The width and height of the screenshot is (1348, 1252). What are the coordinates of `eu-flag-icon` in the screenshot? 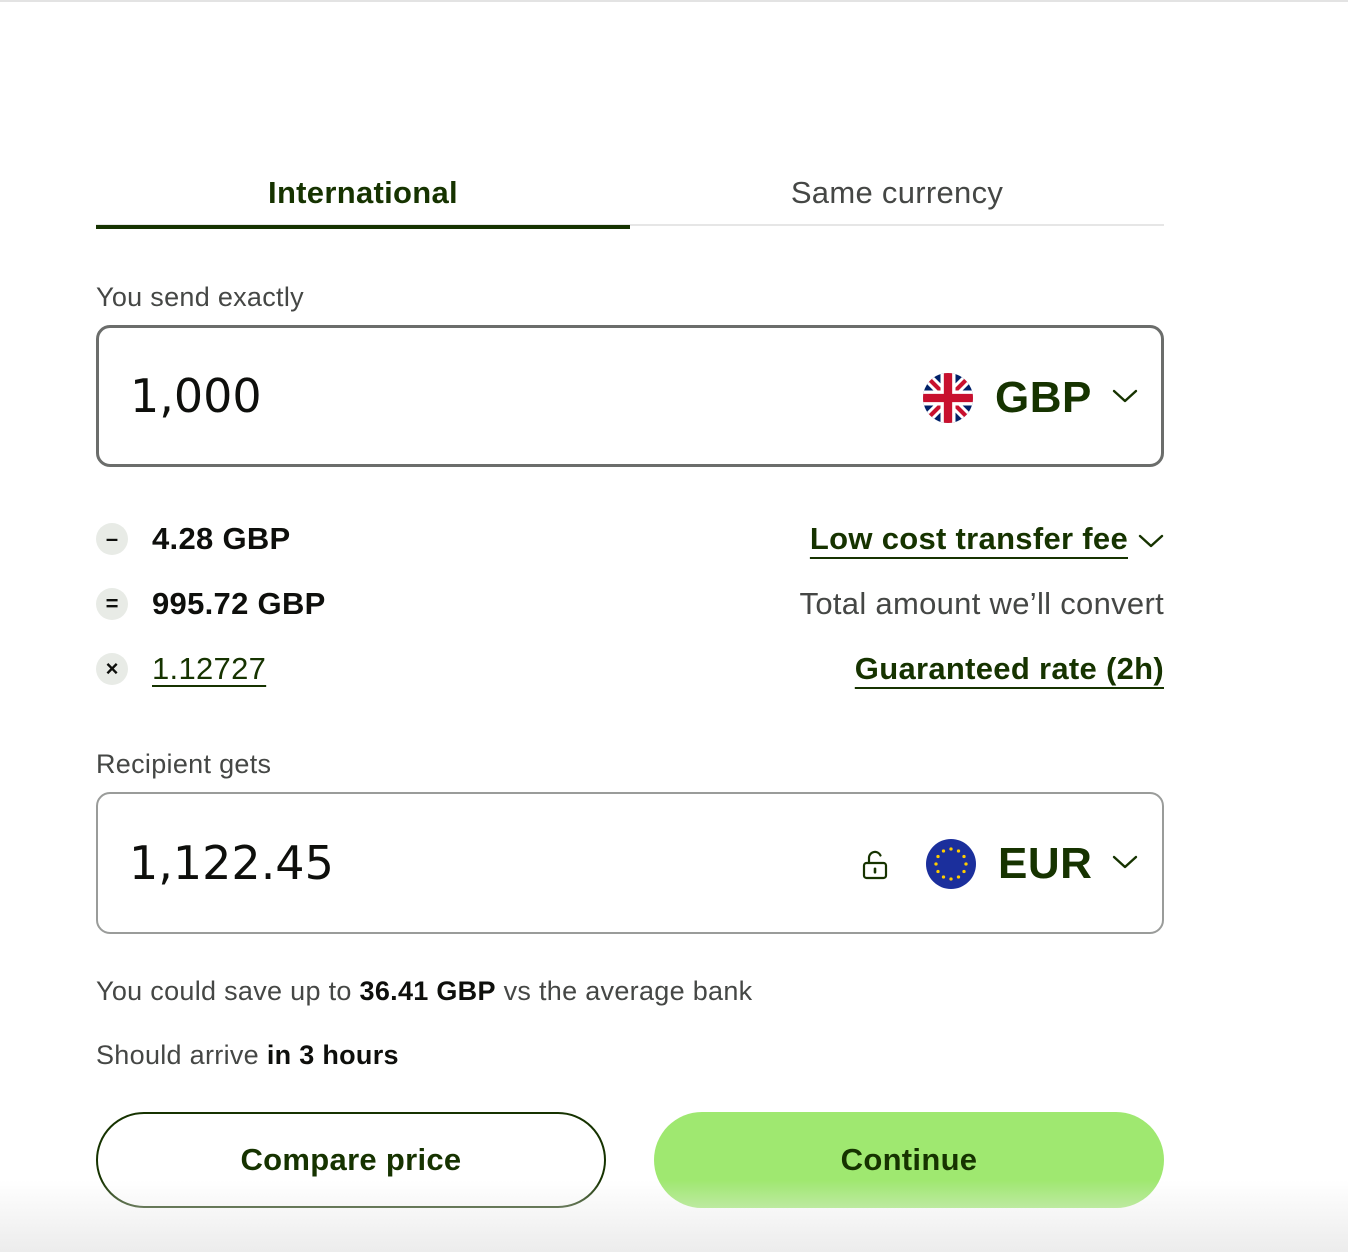 It's located at (951, 864).